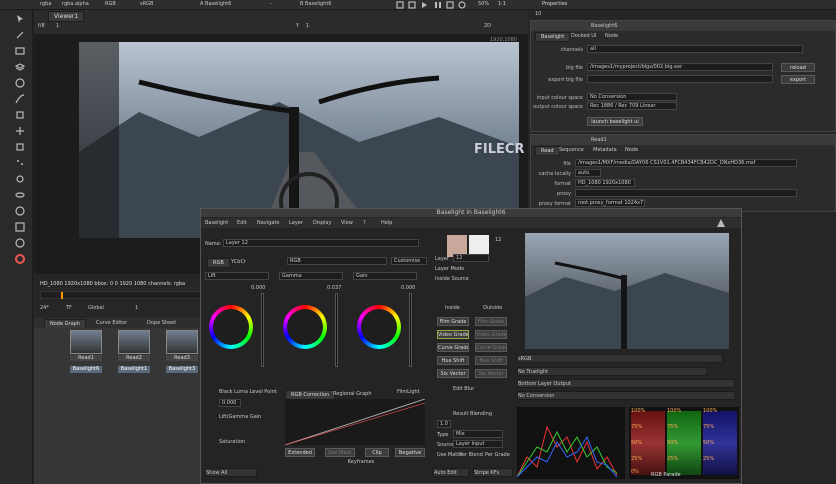  What do you see at coordinates (453, 360) in the screenshot?
I see `hue-shift-inside: Hue Shift` at bounding box center [453, 360].